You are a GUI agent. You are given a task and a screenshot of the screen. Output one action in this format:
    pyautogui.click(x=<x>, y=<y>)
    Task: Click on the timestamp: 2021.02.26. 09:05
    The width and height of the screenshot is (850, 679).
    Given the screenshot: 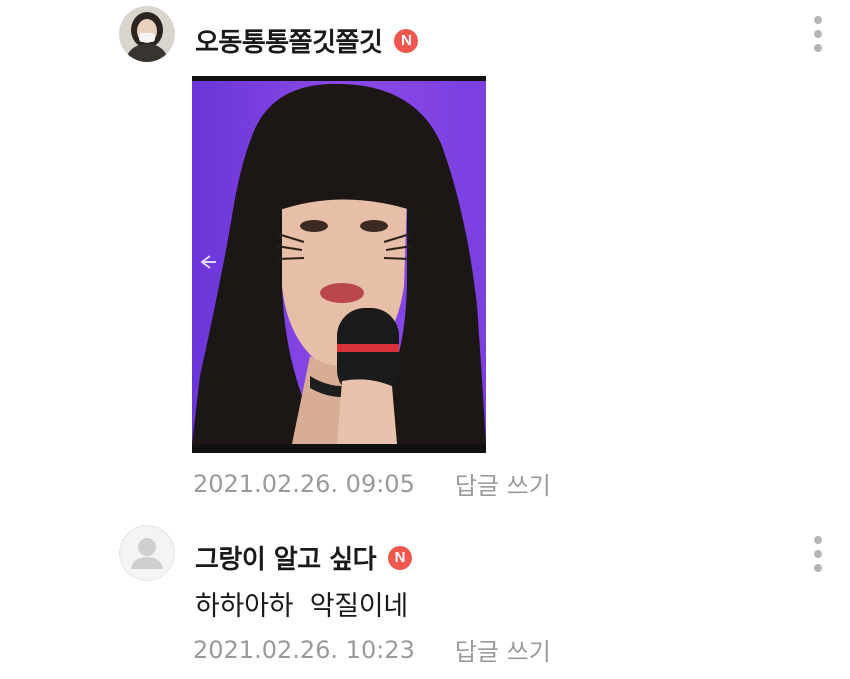 What is the action you would take?
    pyautogui.click(x=304, y=483)
    